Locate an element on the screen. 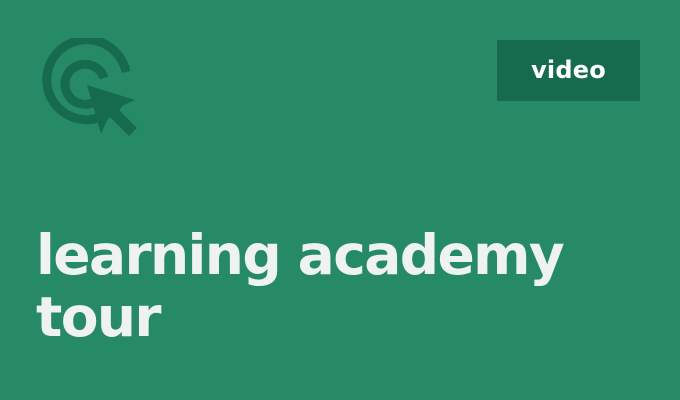 Image resolution: width=680 pixels, height=400 pixels. target-cursor-icon is located at coordinates (88, 88).